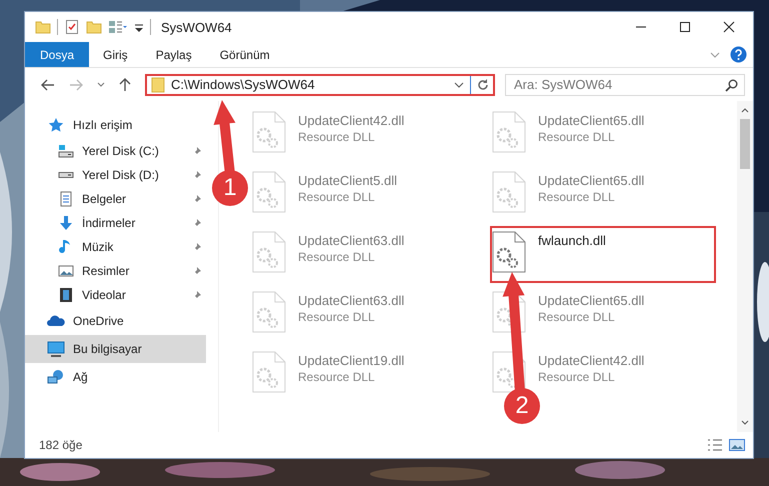 The width and height of the screenshot is (769, 486). I want to click on address-bar: C:\Windows\SysWOW64, so click(320, 85).